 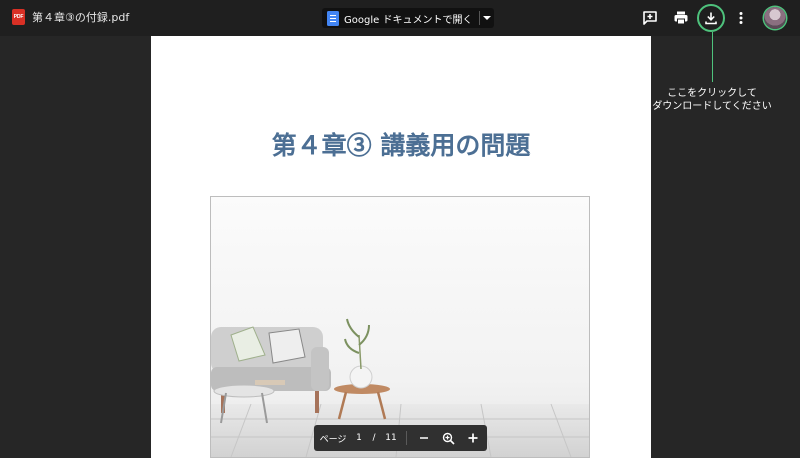 What do you see at coordinates (401, 145) in the screenshot?
I see `page-title: 第４章③ 講義用の問題` at bounding box center [401, 145].